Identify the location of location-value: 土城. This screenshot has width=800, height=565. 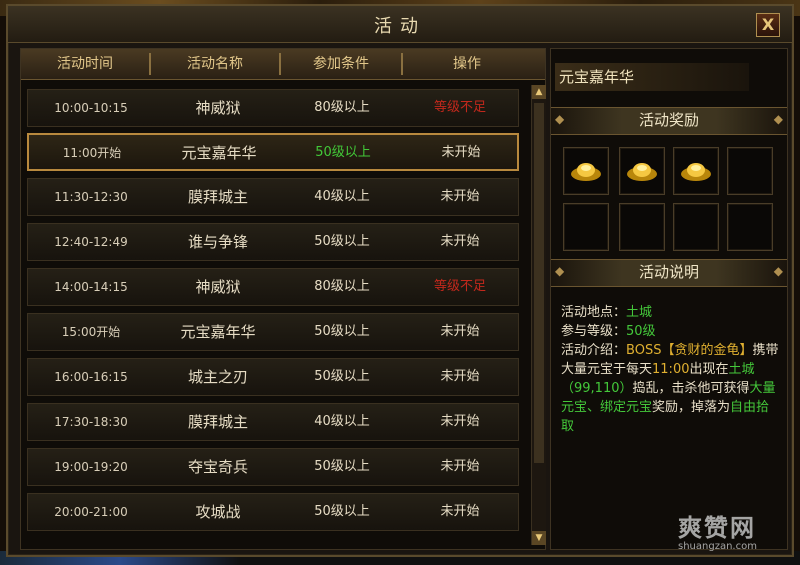
(639, 312).